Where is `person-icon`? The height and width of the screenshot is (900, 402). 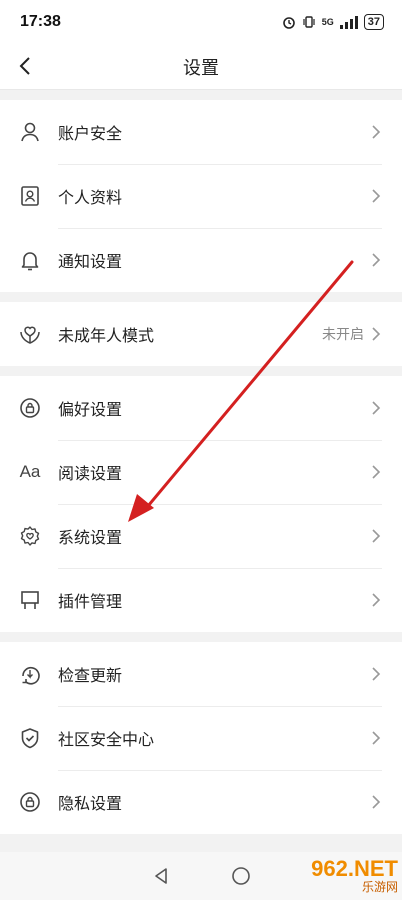
person-icon is located at coordinates (30, 132).